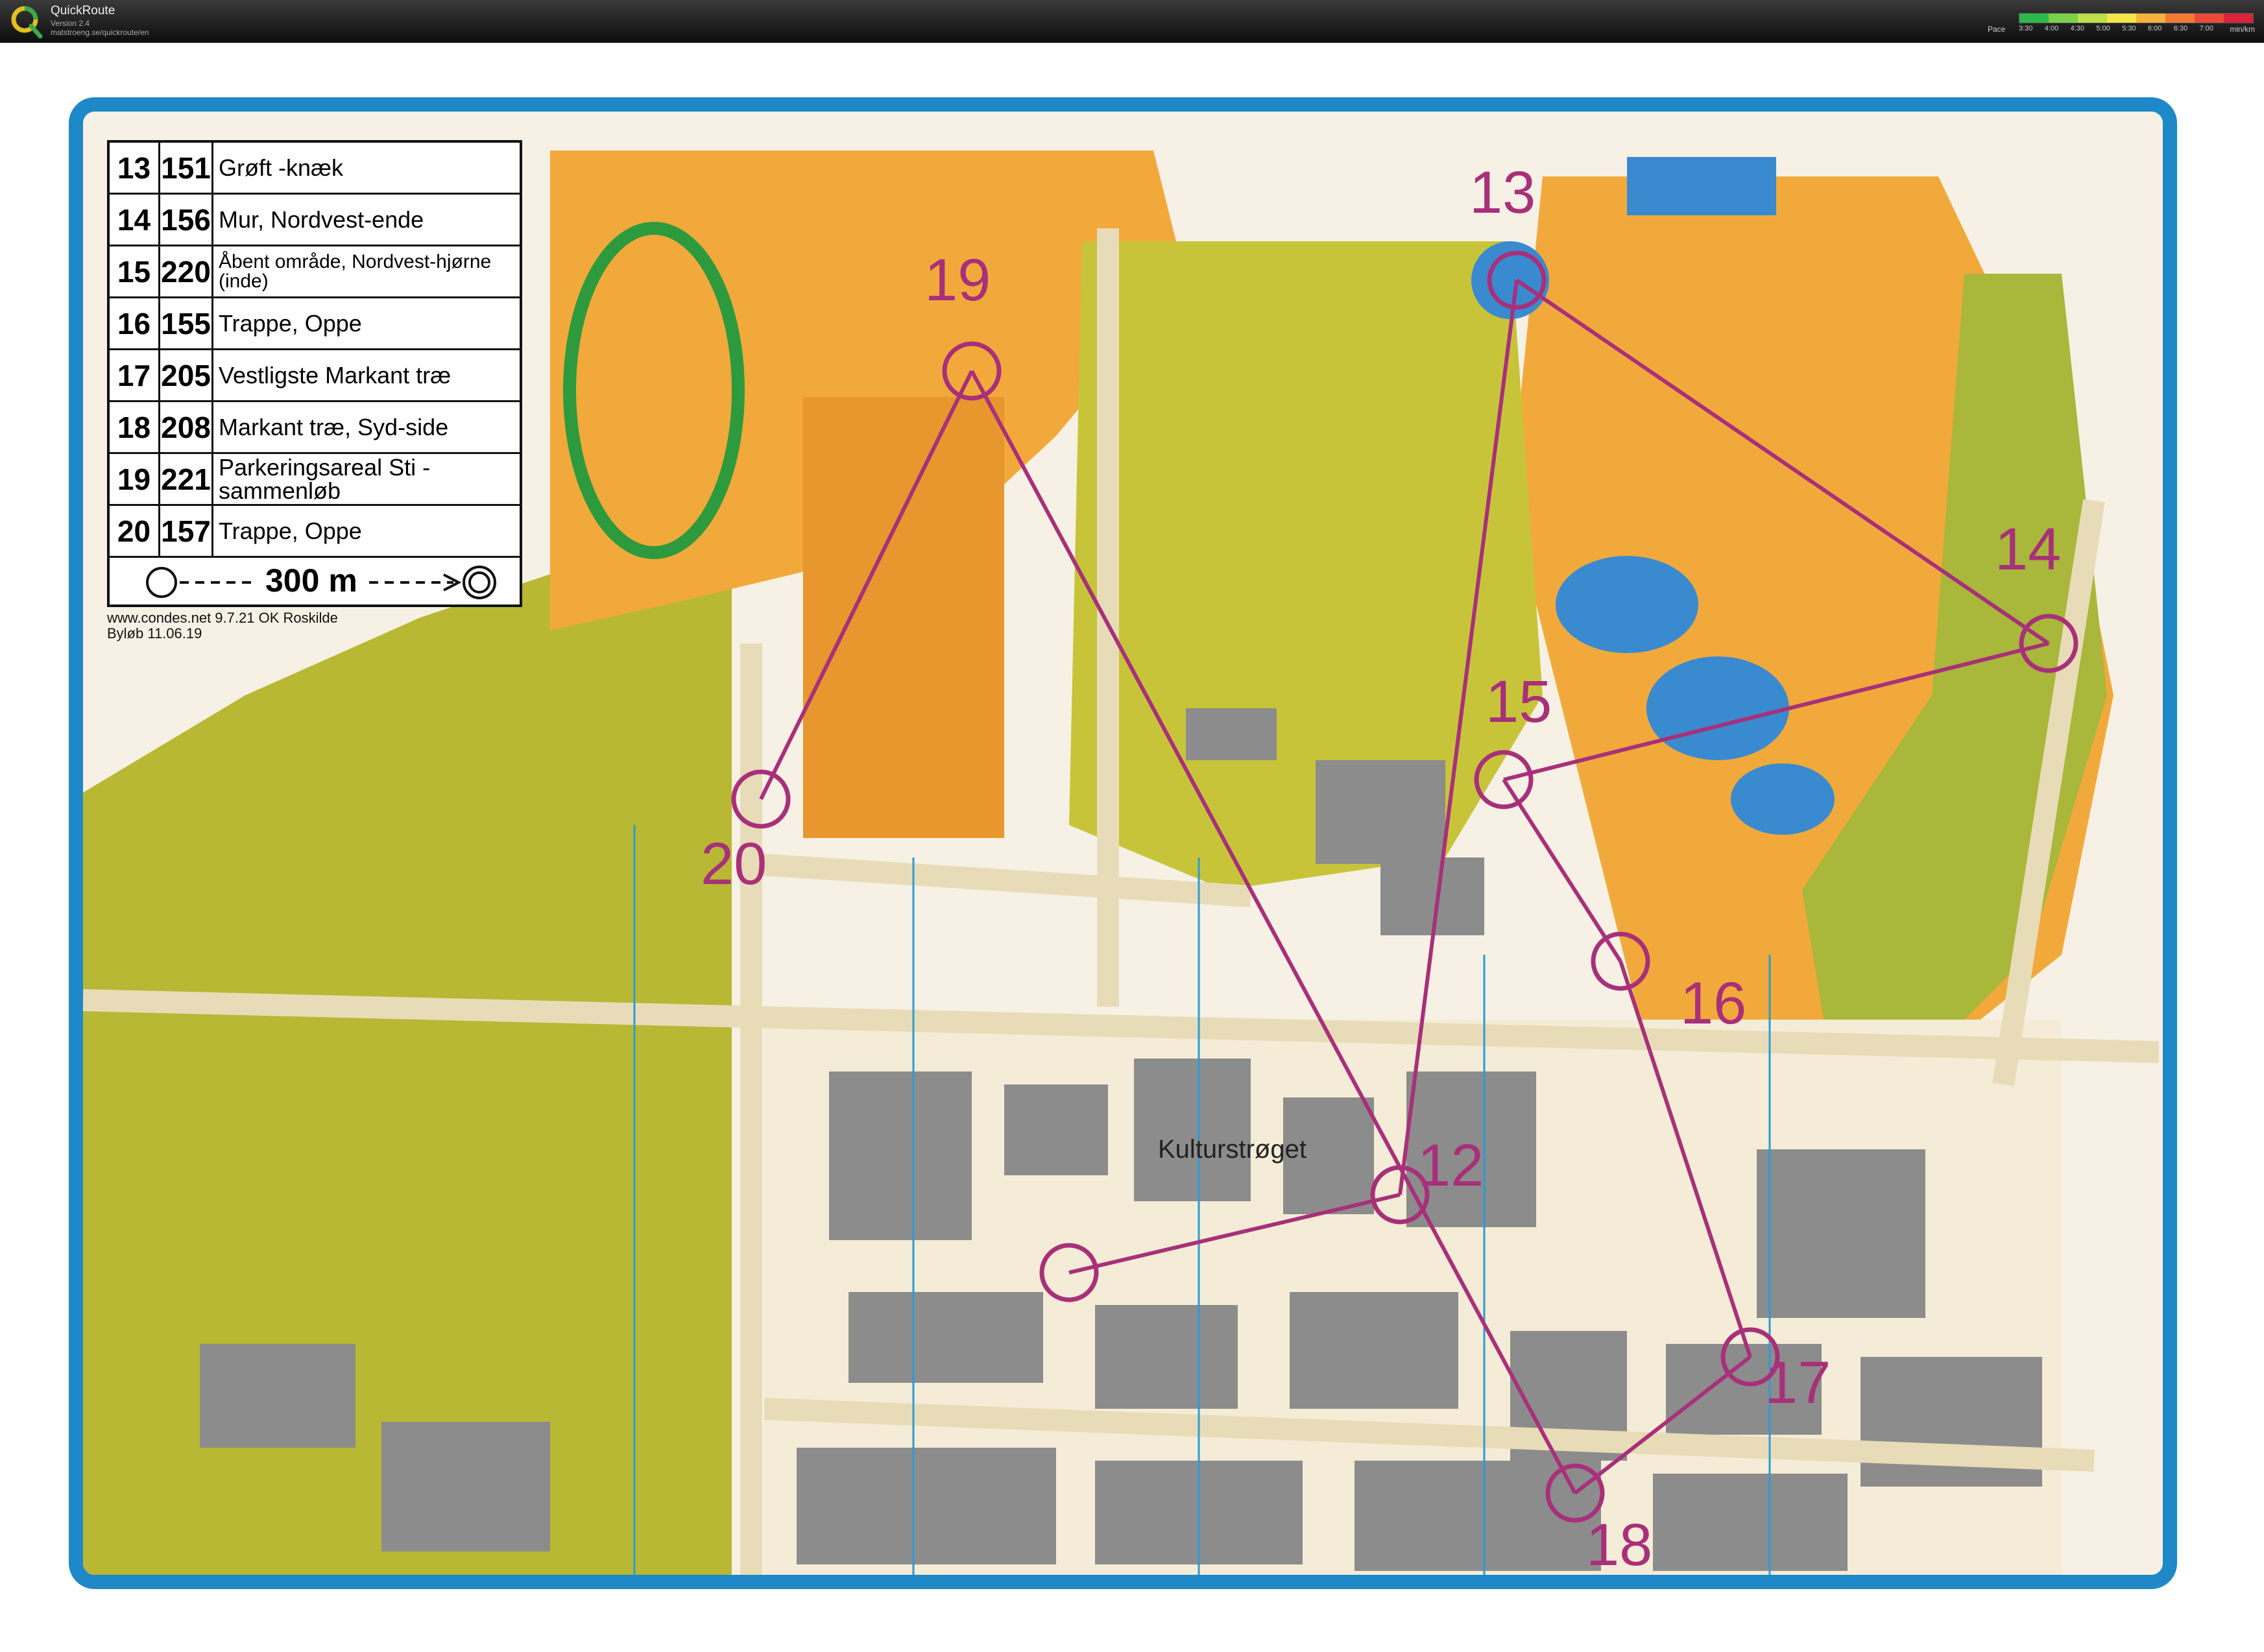  I want to click on control-description-row: 19 221 Parkeringsareal Sti -sammenløb, so click(315, 480).